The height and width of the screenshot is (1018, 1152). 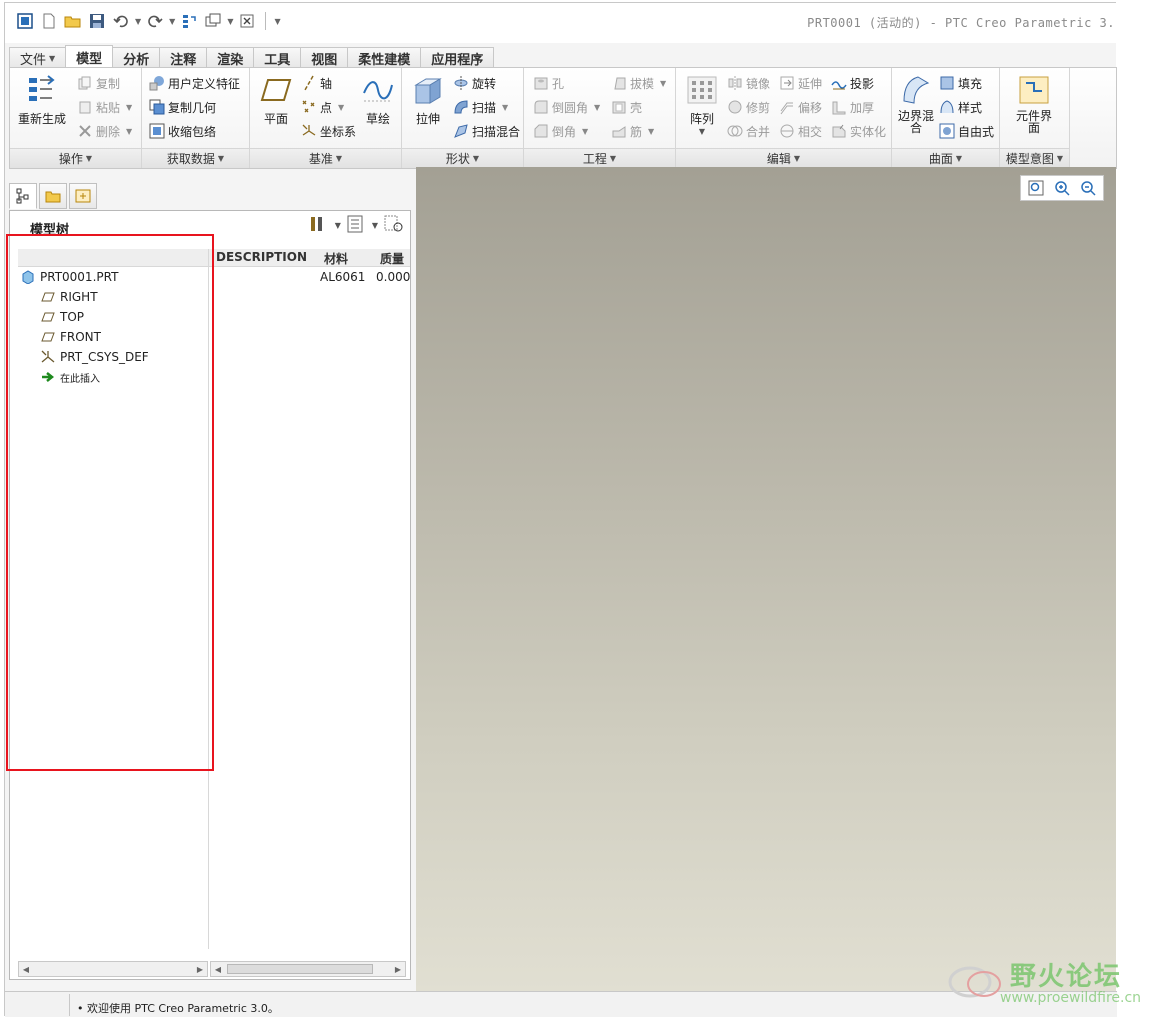 What do you see at coordinates (735, 83) in the screenshot?
I see `mirror-icon` at bounding box center [735, 83].